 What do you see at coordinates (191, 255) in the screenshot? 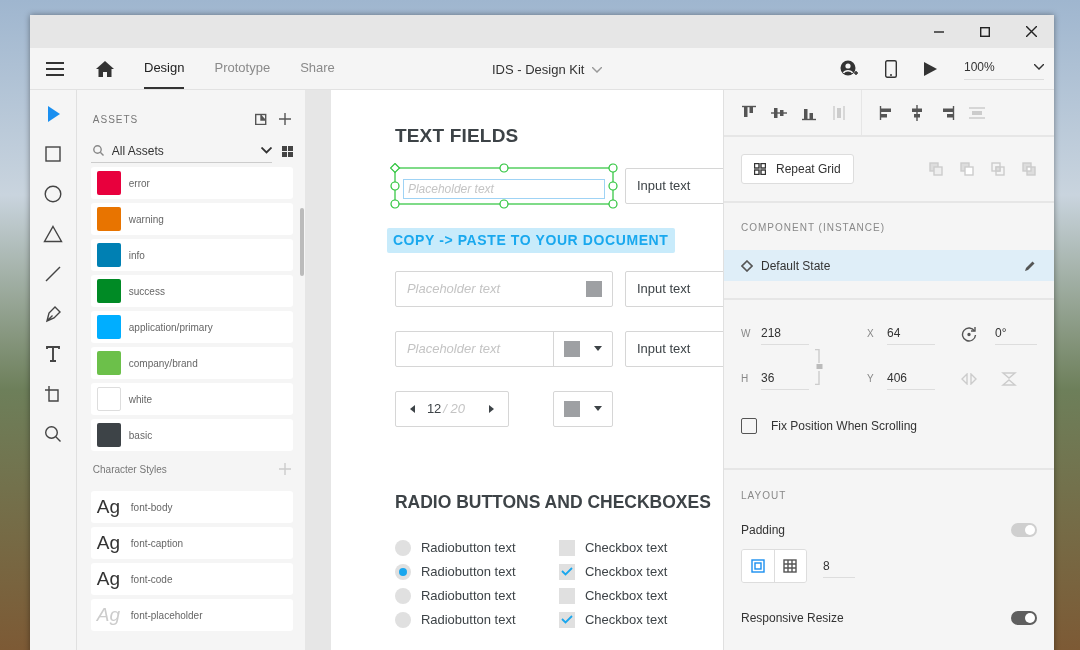
I see `color-swatch-item: info` at bounding box center [191, 255].